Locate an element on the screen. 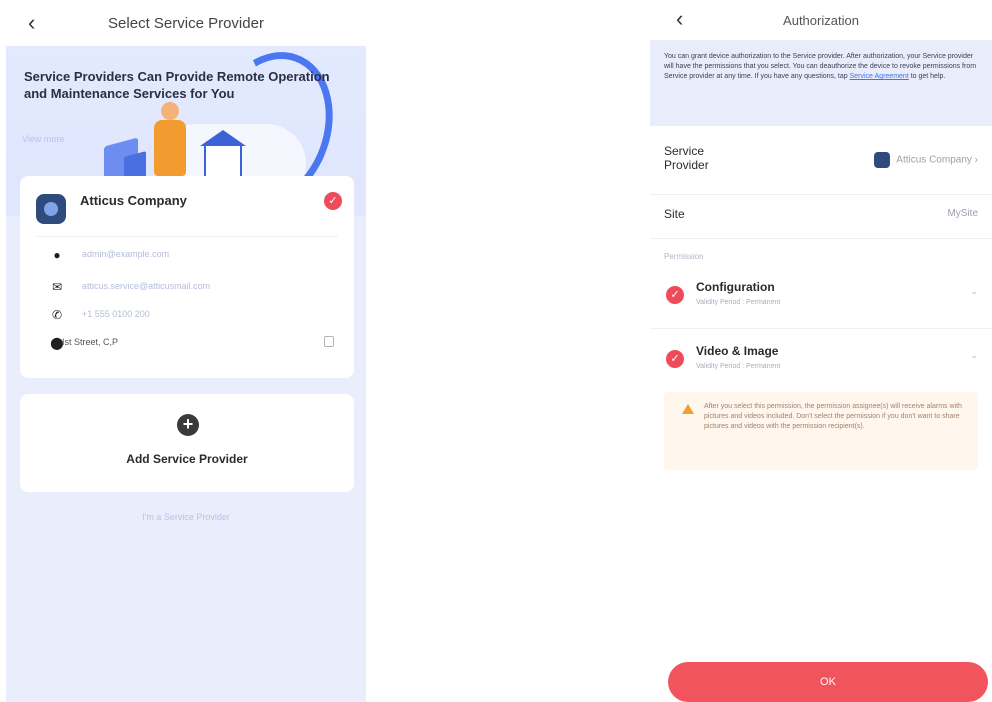  phone-row: ✆ +1 555 0100 200 is located at coordinates (189, 316).